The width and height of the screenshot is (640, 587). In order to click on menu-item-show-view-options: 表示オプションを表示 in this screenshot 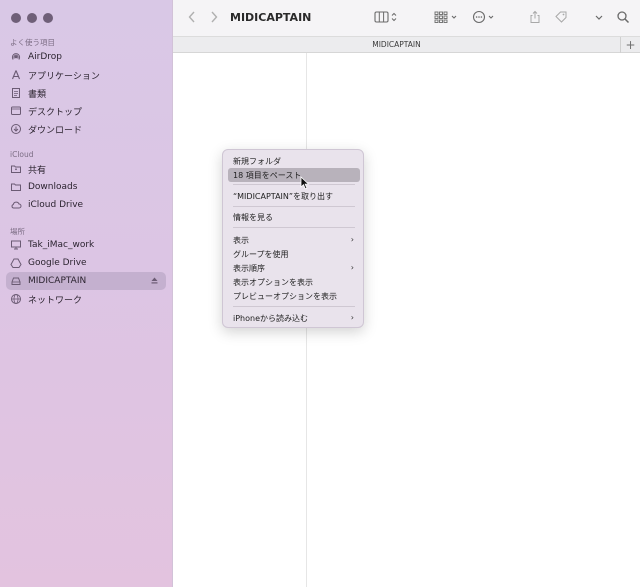, I will do `click(294, 282)`.